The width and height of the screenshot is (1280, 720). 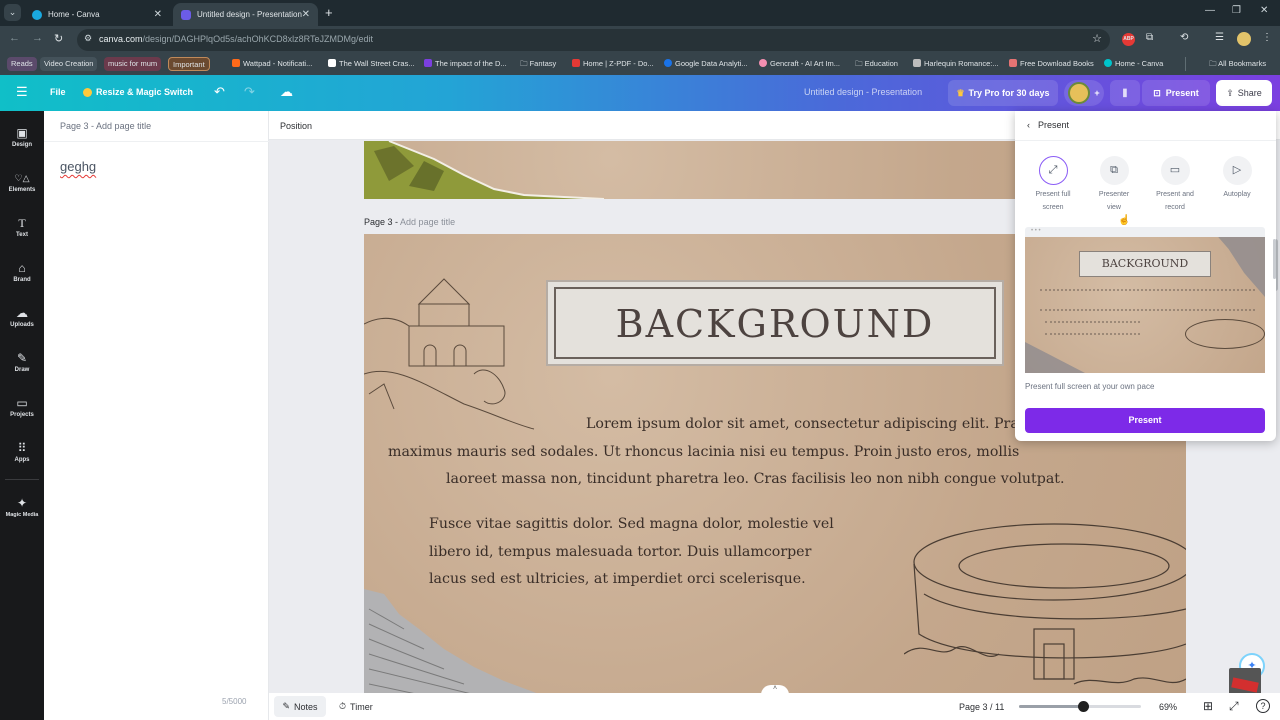 I want to click on file-menu: File, so click(x=58, y=92).